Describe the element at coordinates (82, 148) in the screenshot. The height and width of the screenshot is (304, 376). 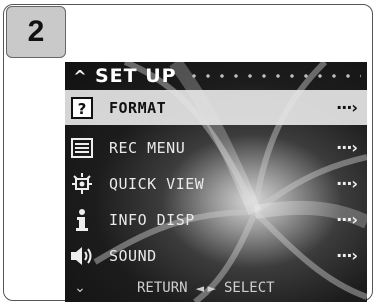
I see `rec-menu-icon` at that location.